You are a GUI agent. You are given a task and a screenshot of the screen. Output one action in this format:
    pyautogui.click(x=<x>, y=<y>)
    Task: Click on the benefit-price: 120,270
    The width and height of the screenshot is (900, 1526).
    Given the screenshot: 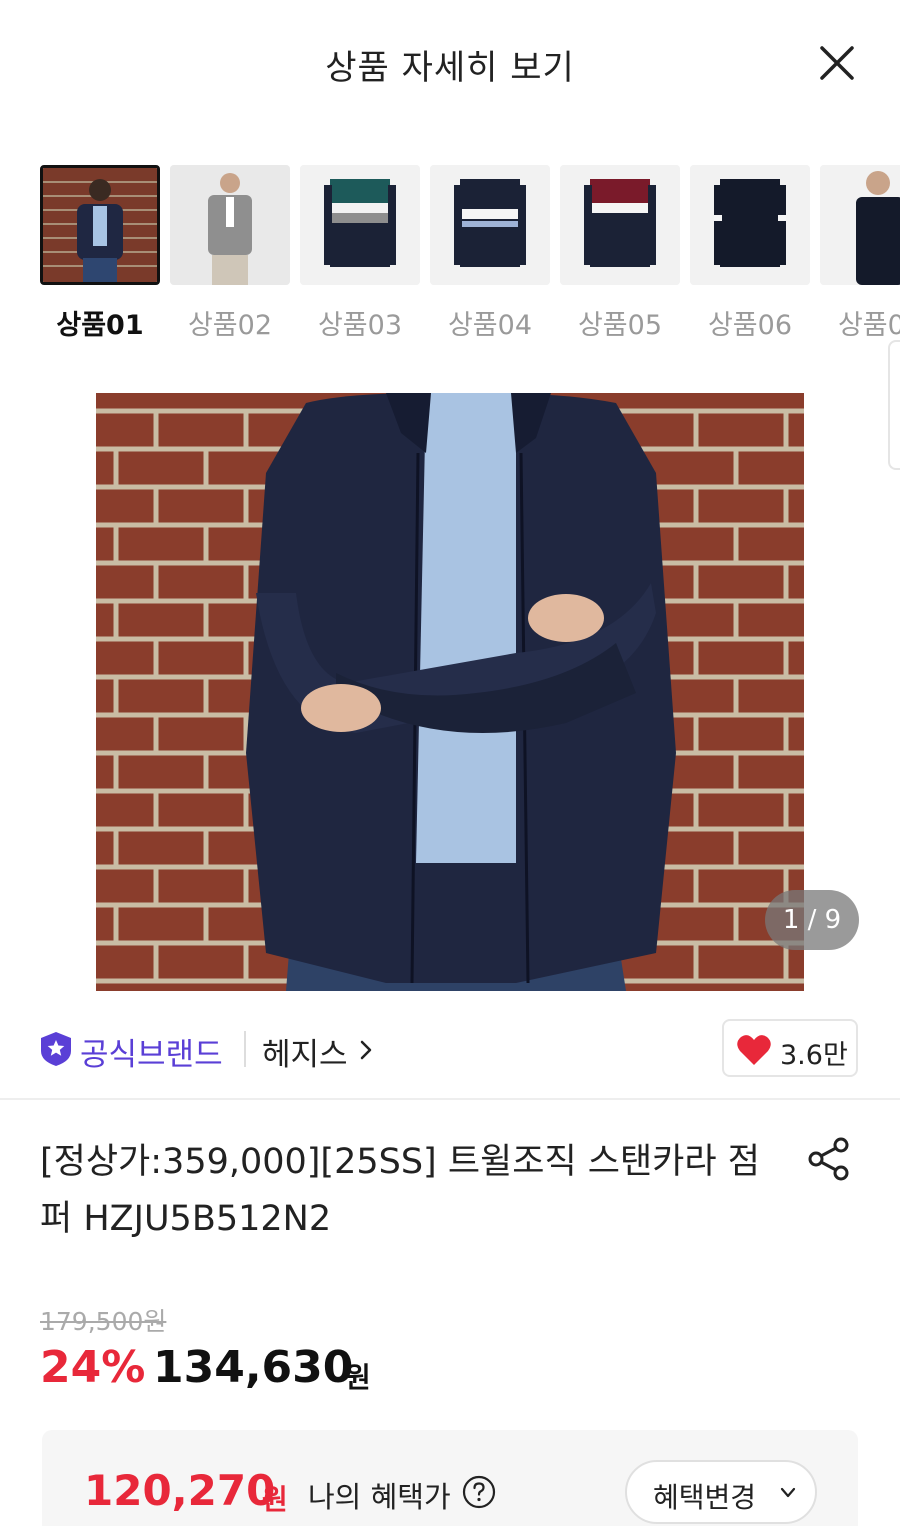 What is the action you would take?
    pyautogui.click(x=180, y=1490)
    